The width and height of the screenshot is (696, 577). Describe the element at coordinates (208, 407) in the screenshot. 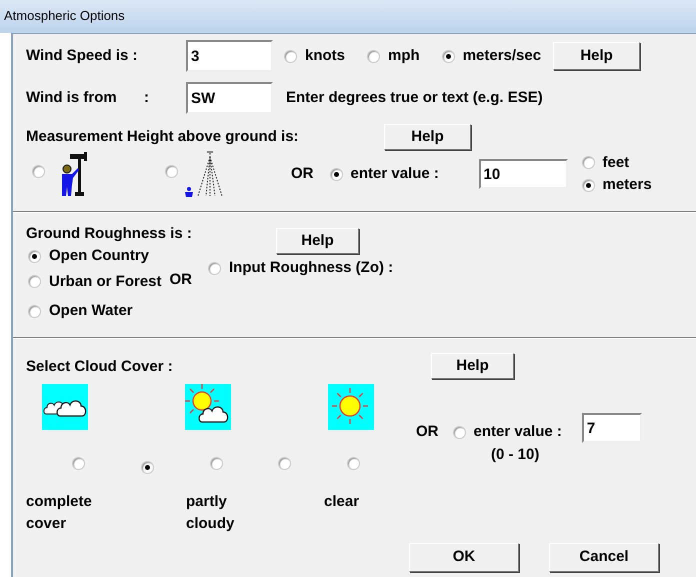

I see `sun-behind-cloud-icon` at that location.